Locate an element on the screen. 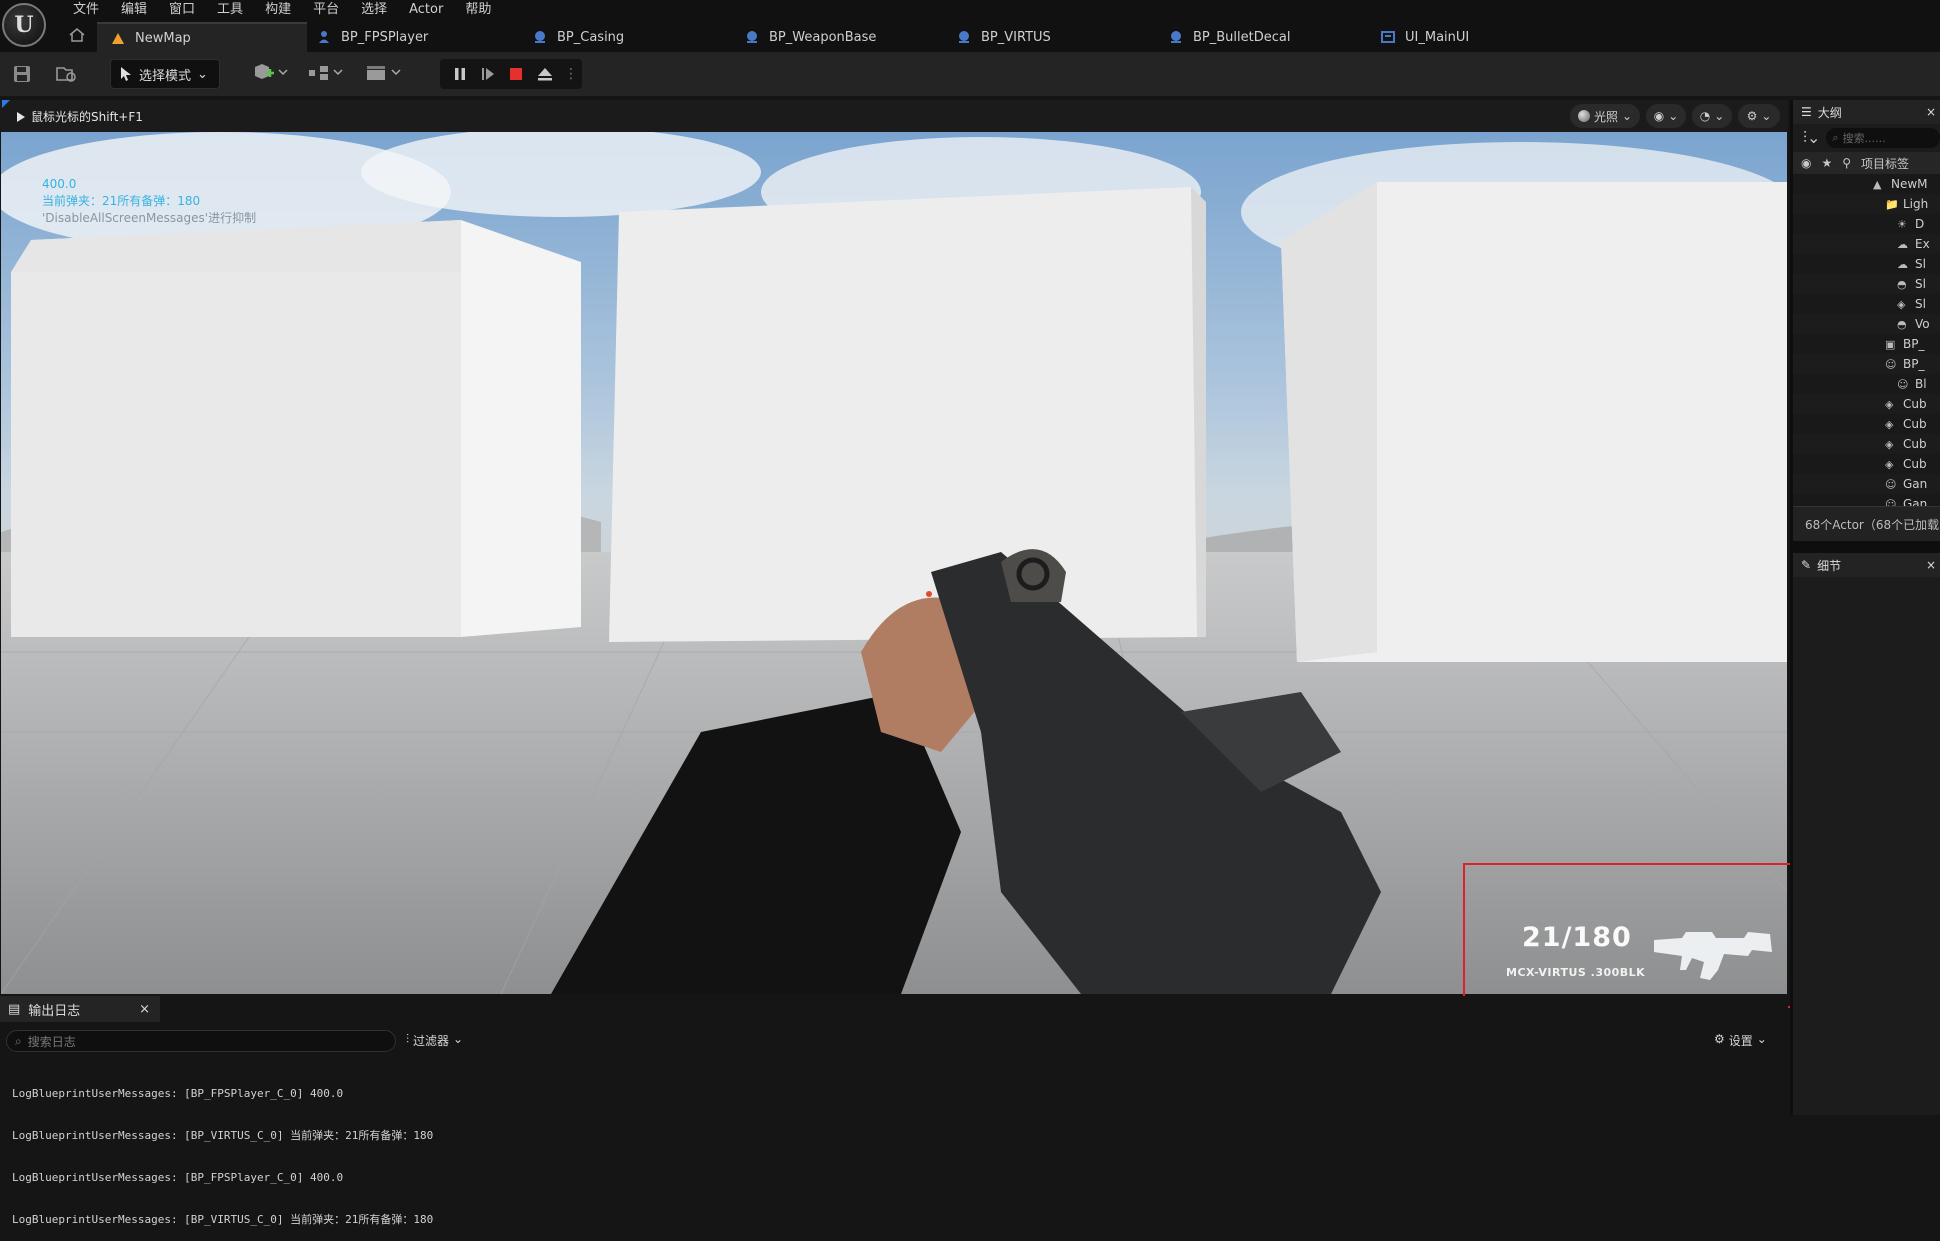  show-flags-button: ◉ ⌄ is located at coordinates (1666, 116).